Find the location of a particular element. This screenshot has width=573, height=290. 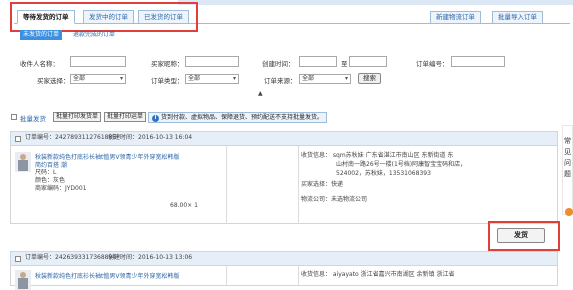

buyer-choice: 买家选择：快递 is located at coordinates (322, 184).